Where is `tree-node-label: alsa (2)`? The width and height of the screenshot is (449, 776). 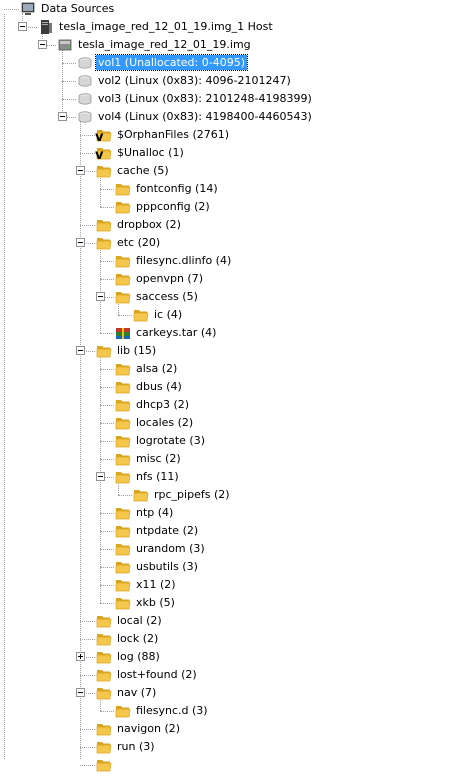 tree-node-label: alsa (2) is located at coordinates (156, 368).